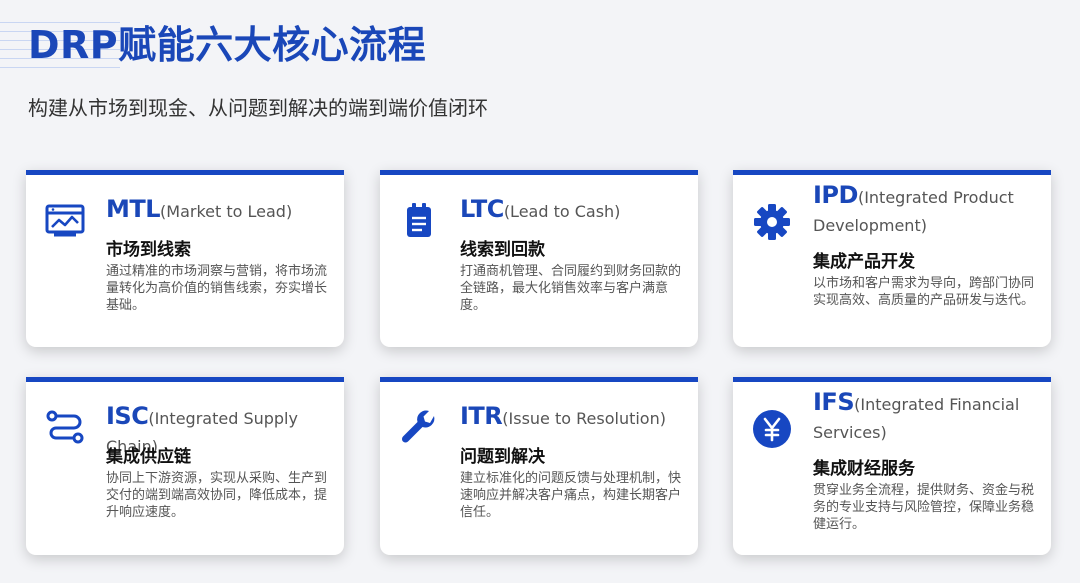 This screenshot has width=1080, height=583. Describe the element at coordinates (772, 222) in the screenshot. I see `gear-icon` at that location.